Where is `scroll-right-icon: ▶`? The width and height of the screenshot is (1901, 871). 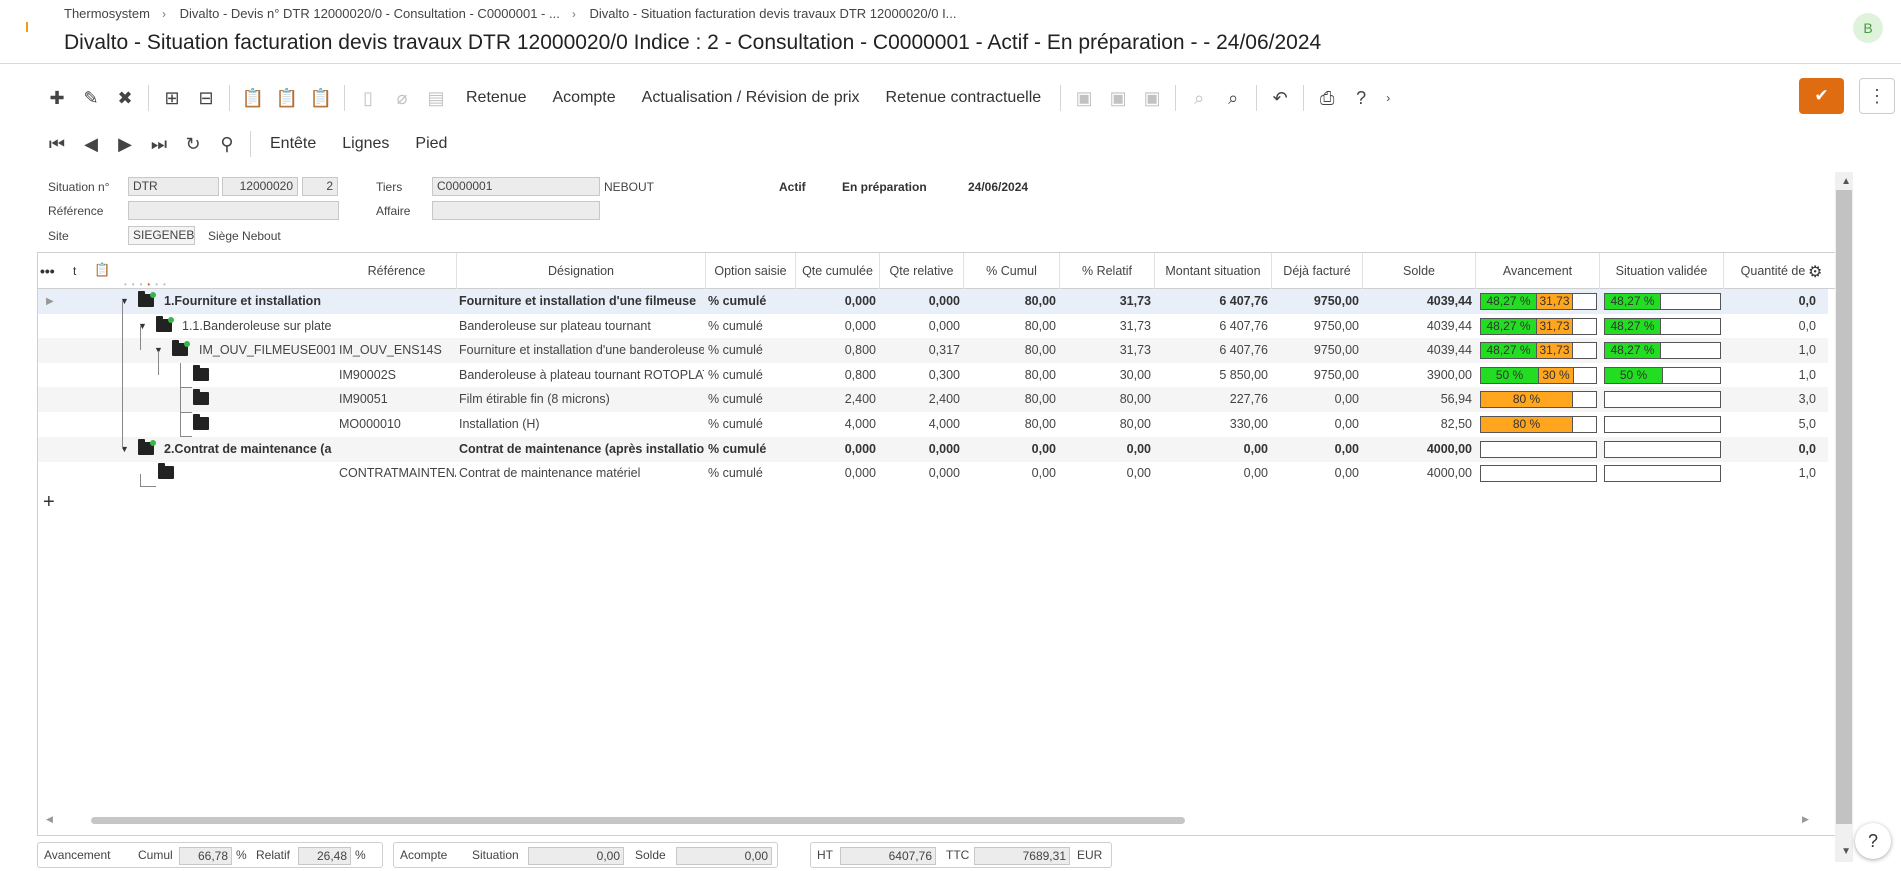 scroll-right-icon: ▶ is located at coordinates (1805, 819).